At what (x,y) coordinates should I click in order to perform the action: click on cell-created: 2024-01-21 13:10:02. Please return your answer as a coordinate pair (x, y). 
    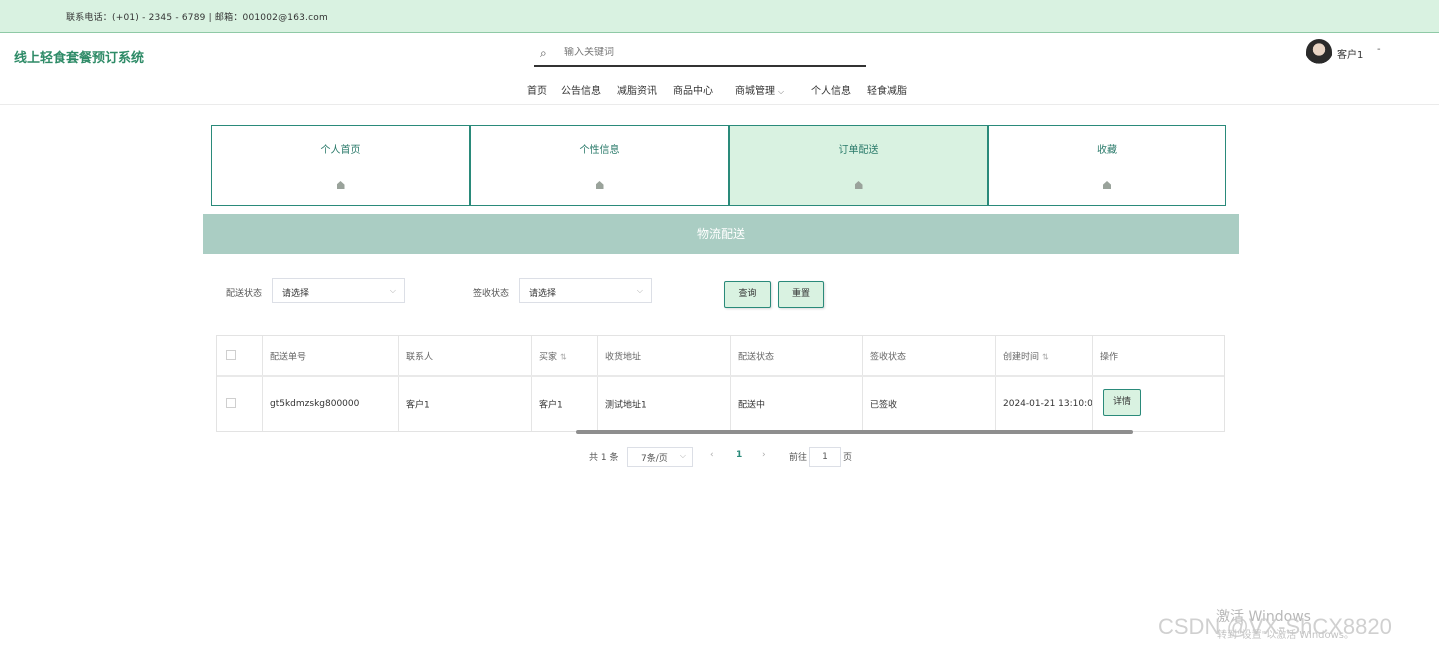
    Looking at the image, I should click on (1044, 404).